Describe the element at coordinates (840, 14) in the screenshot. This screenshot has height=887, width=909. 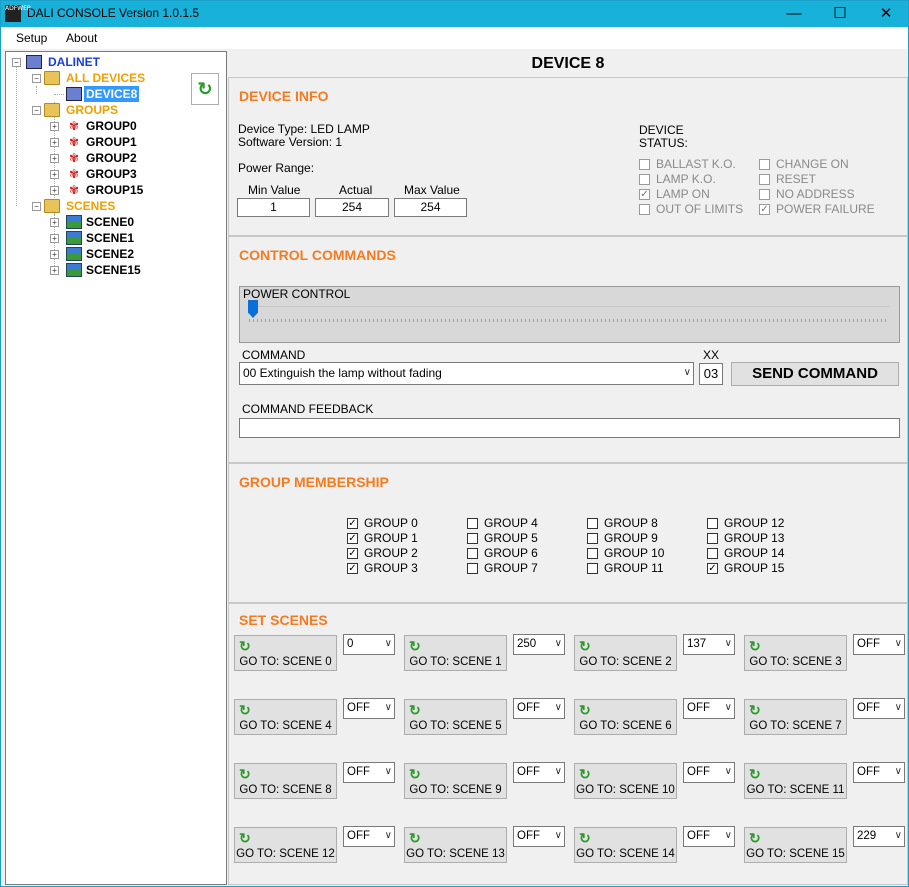
I see `maximize-button: ☐` at that location.